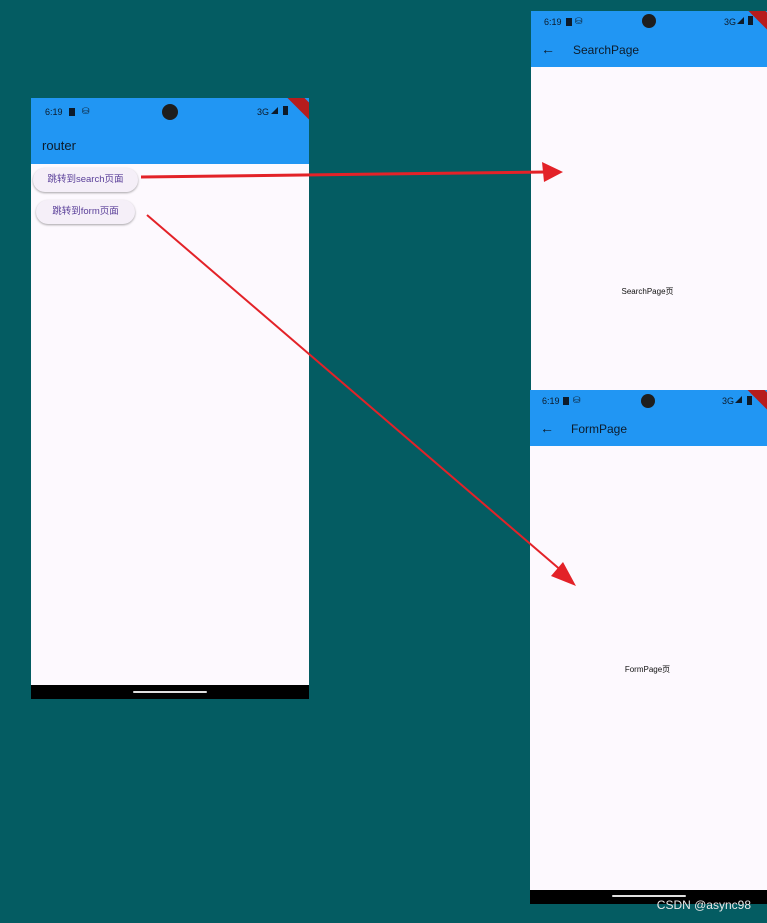 Image resolution: width=767 pixels, height=923 pixels. What do you see at coordinates (703, 905) in the screenshot?
I see `watermark: CSDN @async98` at bounding box center [703, 905].